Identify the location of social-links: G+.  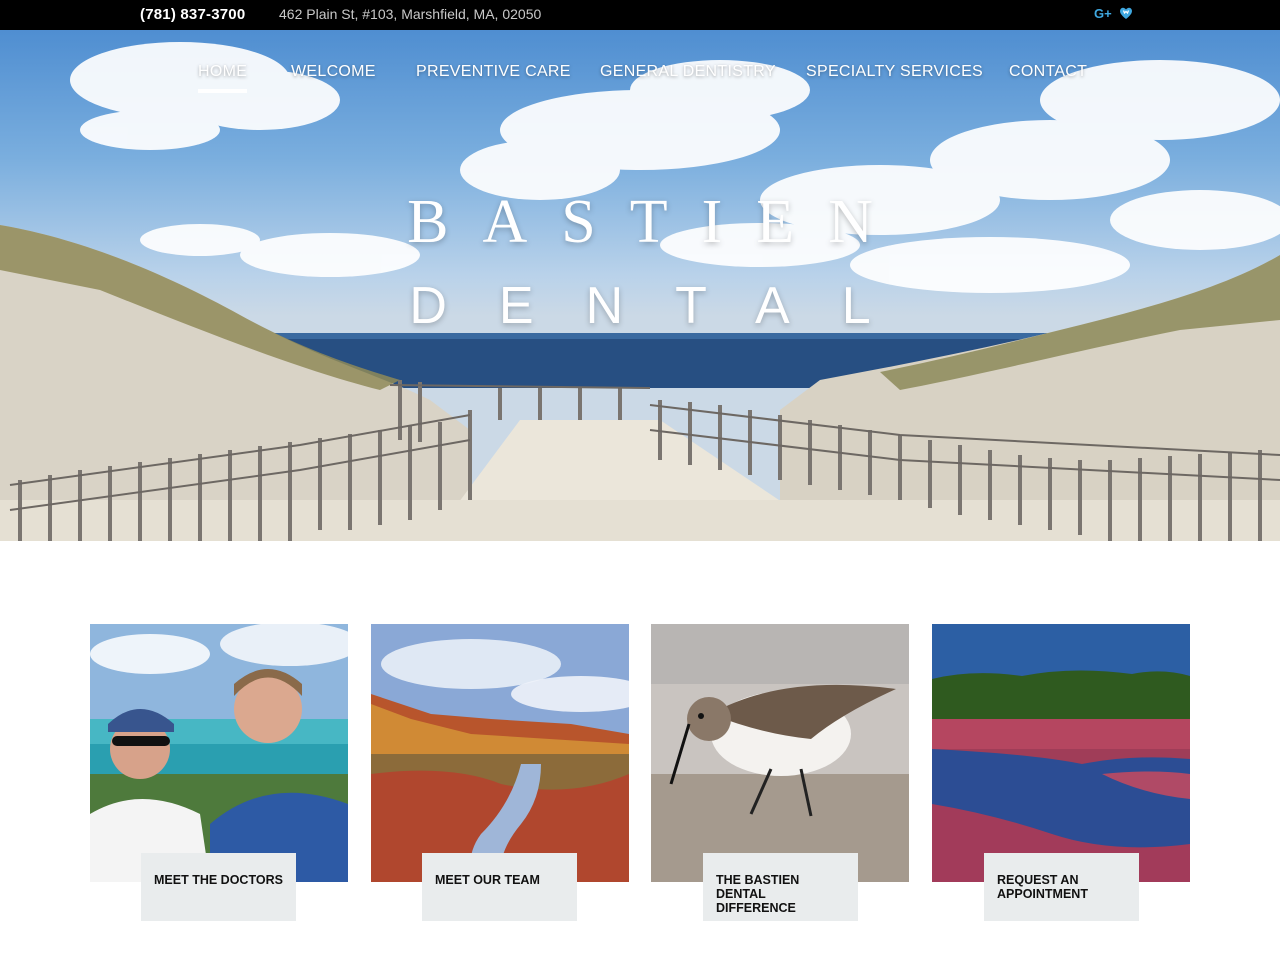
(1114, 13).